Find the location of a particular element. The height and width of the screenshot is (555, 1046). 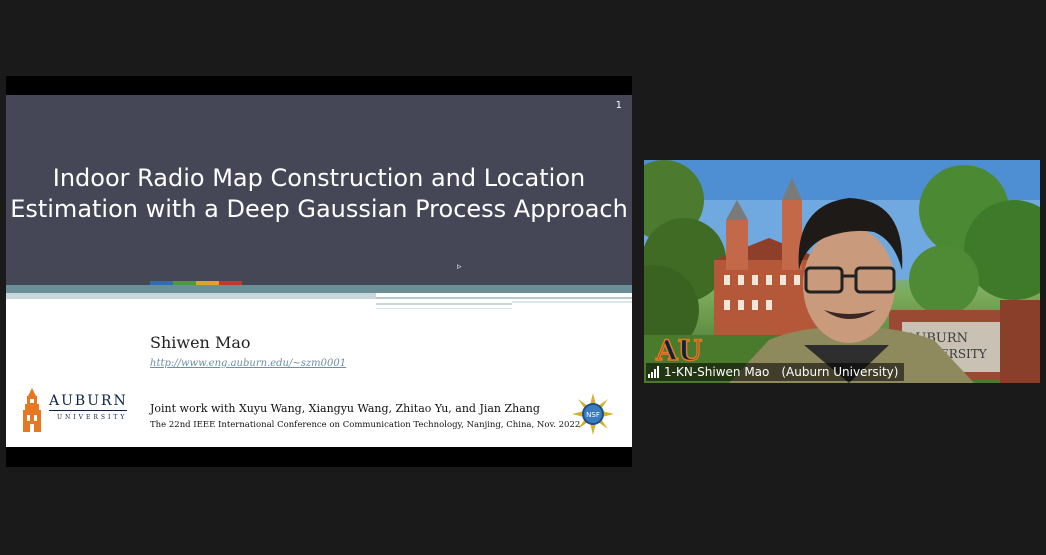

nsf-logo-icon: NSF is located at coordinates (593, 414).